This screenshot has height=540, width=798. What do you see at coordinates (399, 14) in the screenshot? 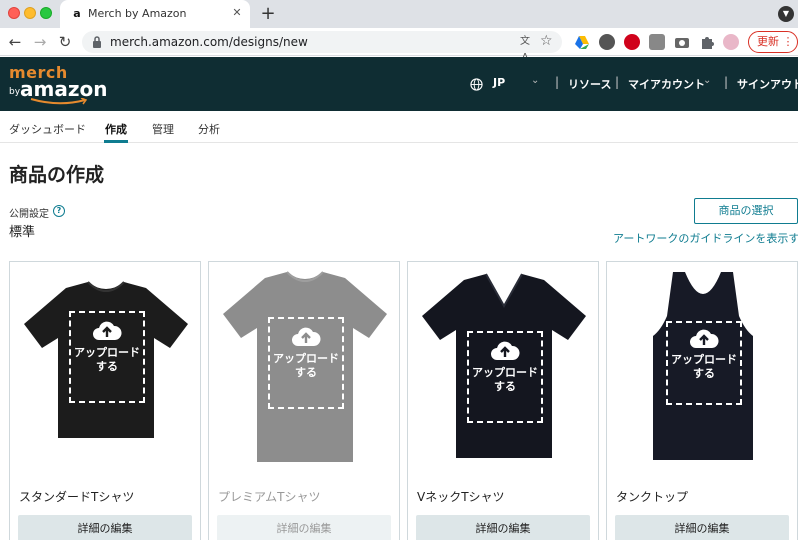
I see `browser-tab-bar: a Merch by Amazon ✕ + ▼` at bounding box center [399, 14].